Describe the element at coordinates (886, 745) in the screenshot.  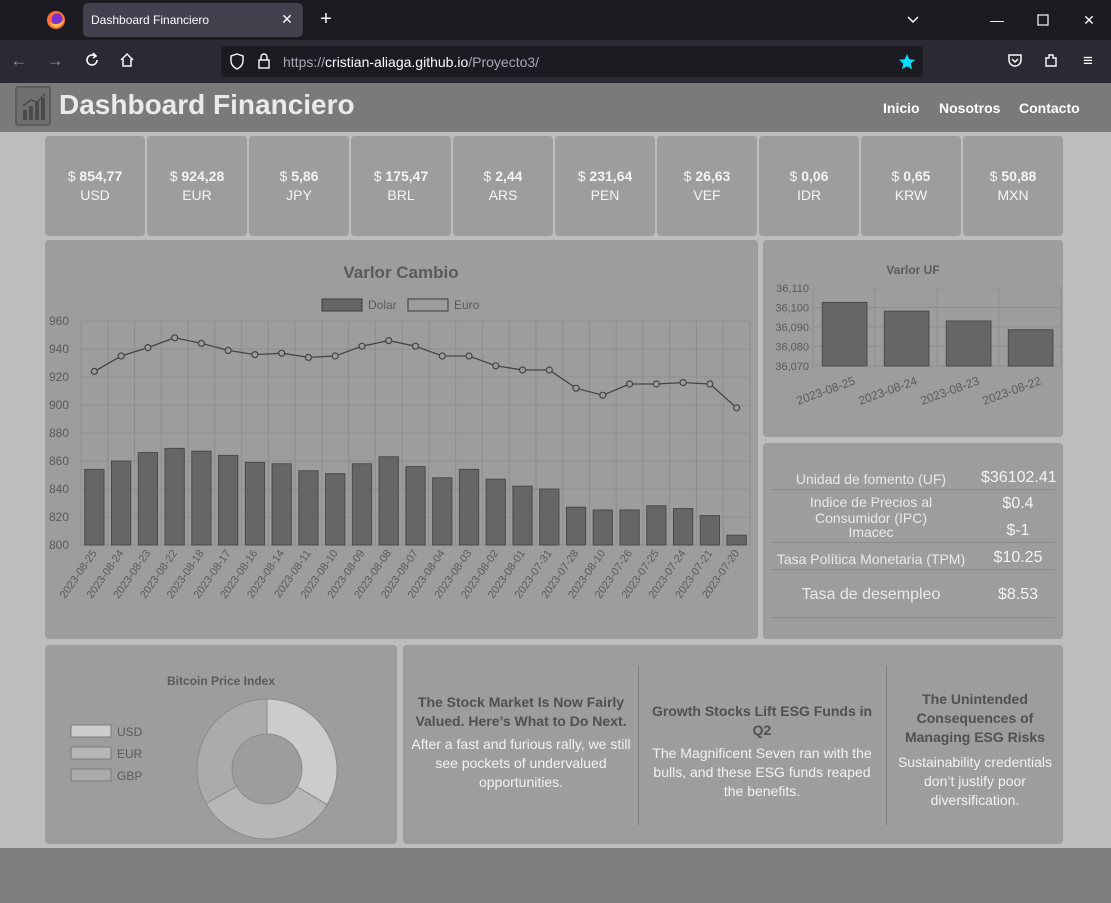
I see `news-divider` at that location.